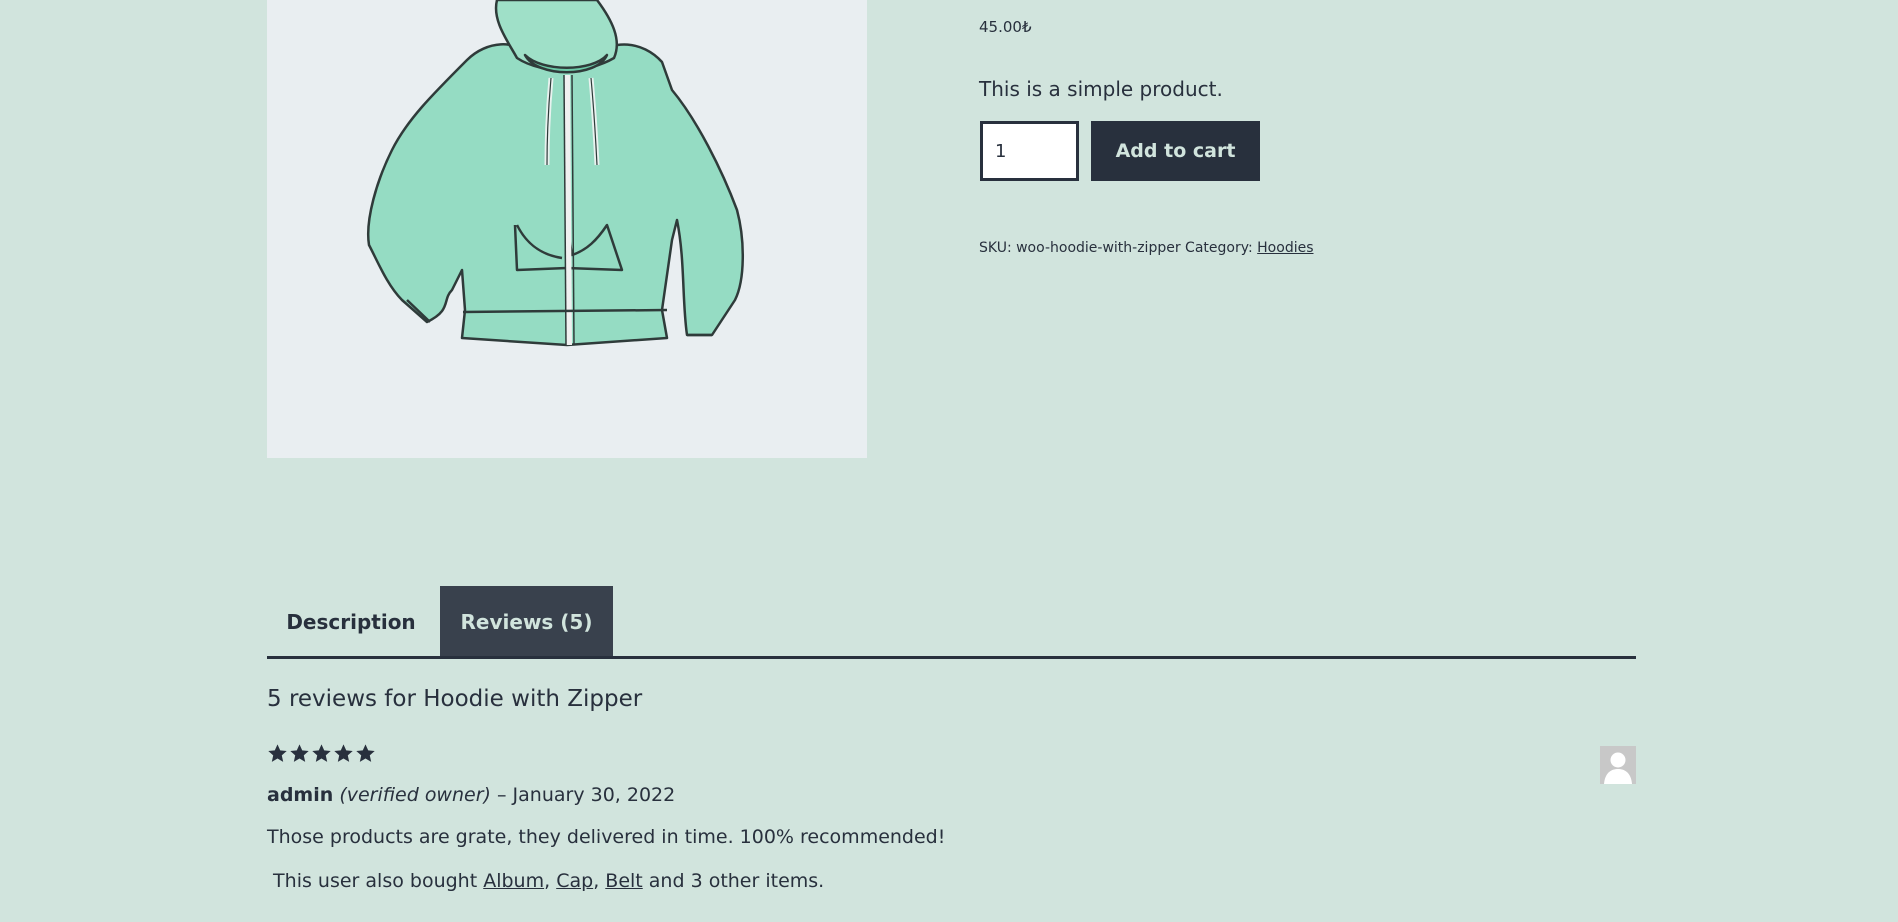 The image size is (1898, 922). Describe the element at coordinates (594, 795) in the screenshot. I see `review-date: January 30, 2022` at that location.